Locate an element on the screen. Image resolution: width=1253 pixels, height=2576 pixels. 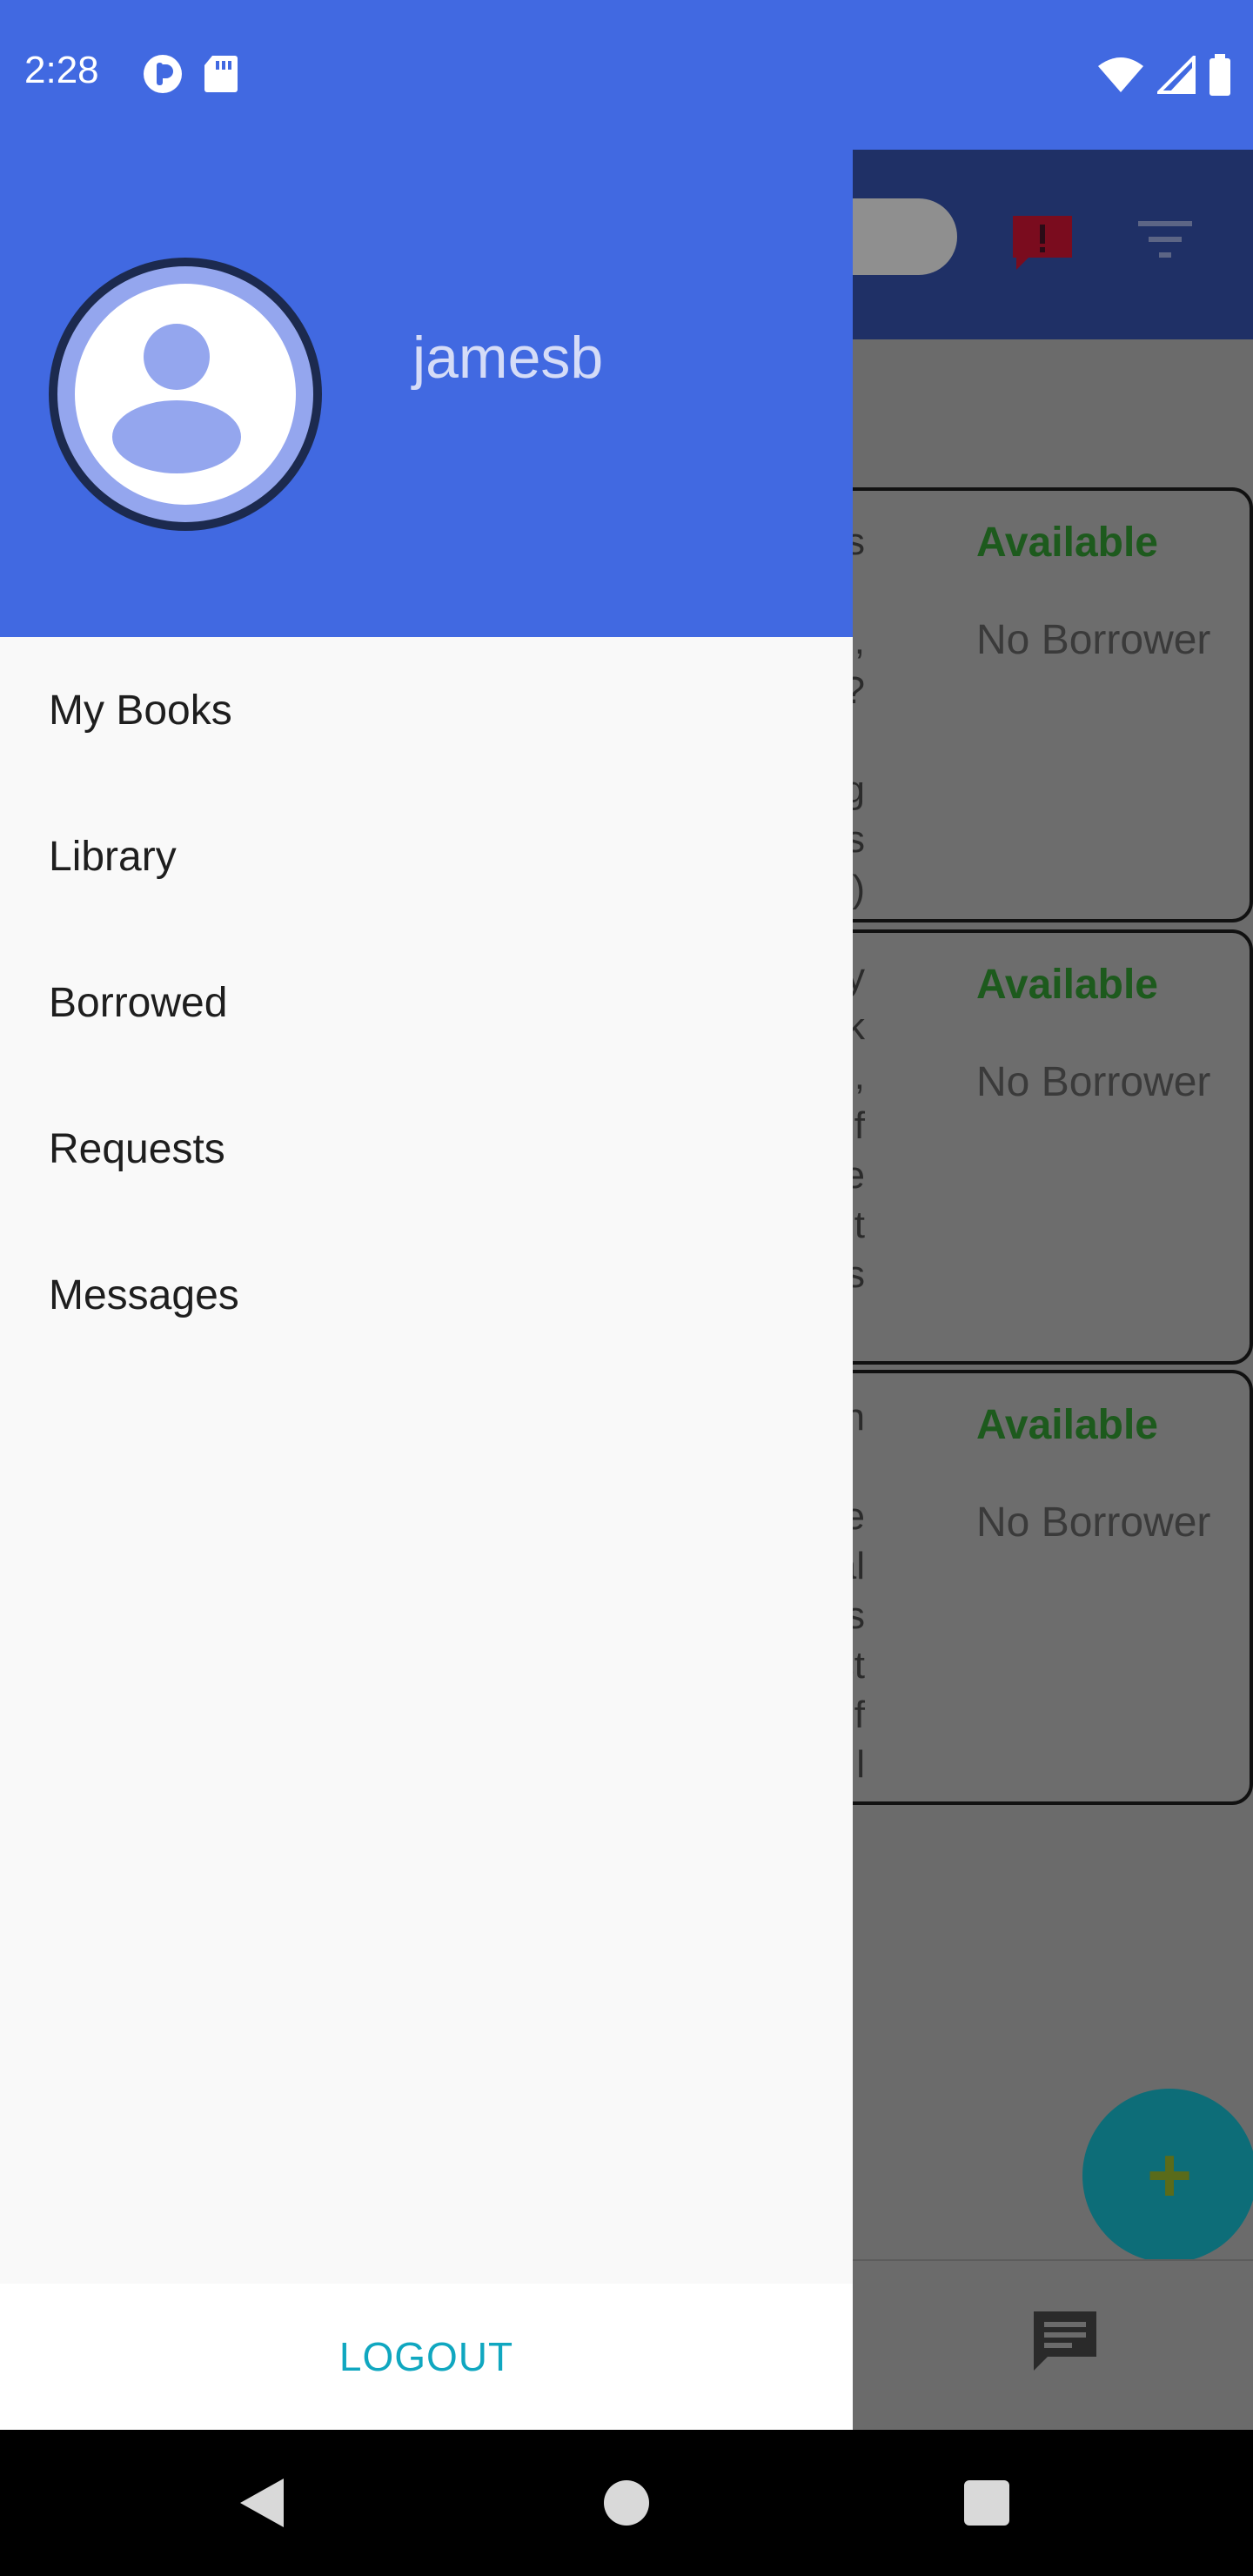
logout-button: LOGOUT is located at coordinates (426, 2356).